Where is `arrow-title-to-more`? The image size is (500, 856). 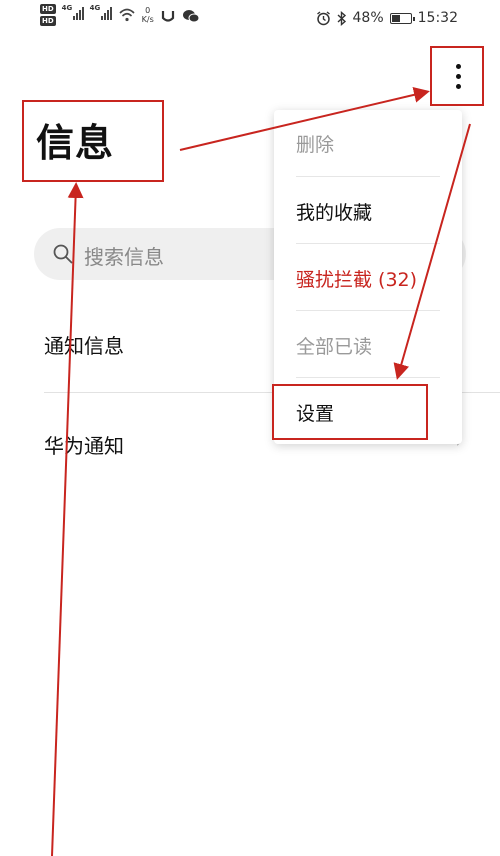
arrow-title-to-more is located at coordinates (304, 118).